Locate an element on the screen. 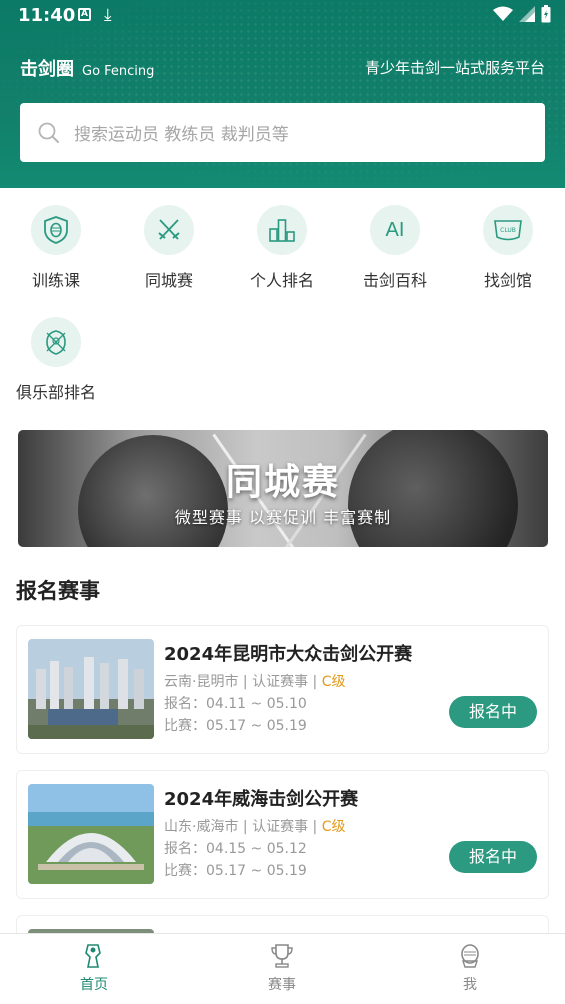 This screenshot has width=565, height=1004. quick-link-club-ranking: 俱乐部排名 is located at coordinates (56, 360).